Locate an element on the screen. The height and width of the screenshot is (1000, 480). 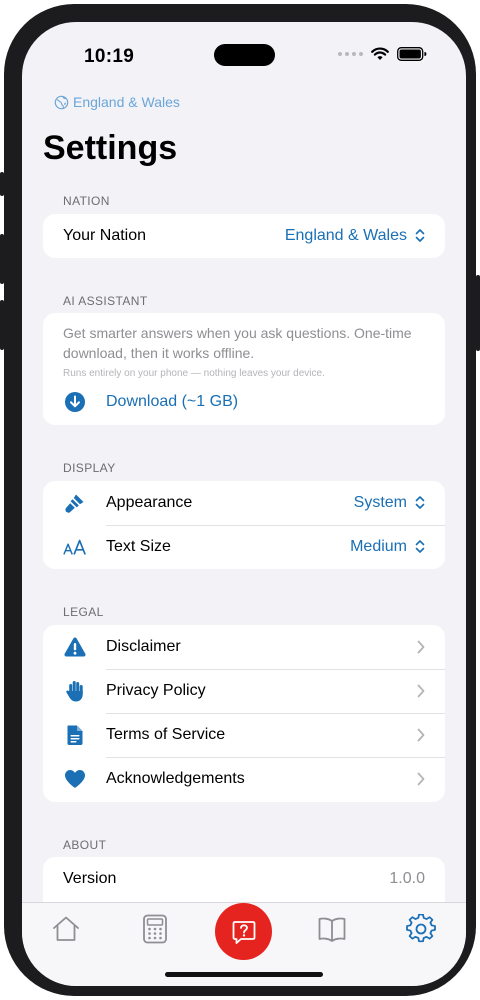
page-title: Settings is located at coordinates (110, 148).